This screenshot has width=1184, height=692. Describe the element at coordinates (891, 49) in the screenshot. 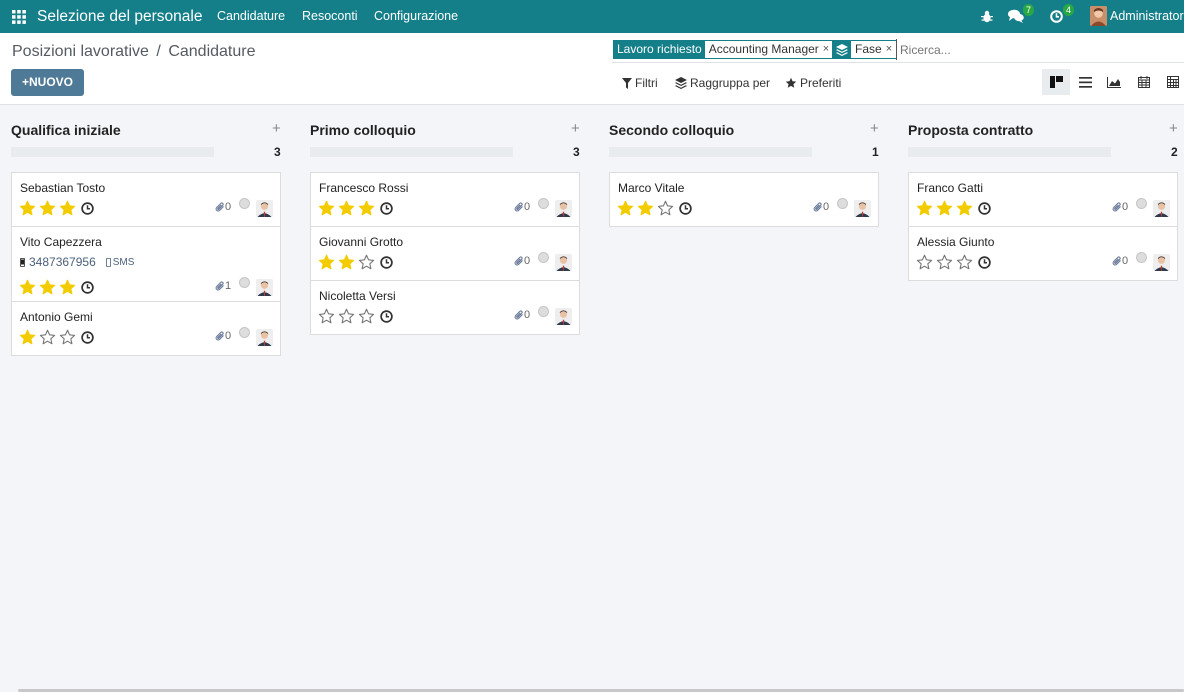

I see `facet-remove-icon: ×` at that location.